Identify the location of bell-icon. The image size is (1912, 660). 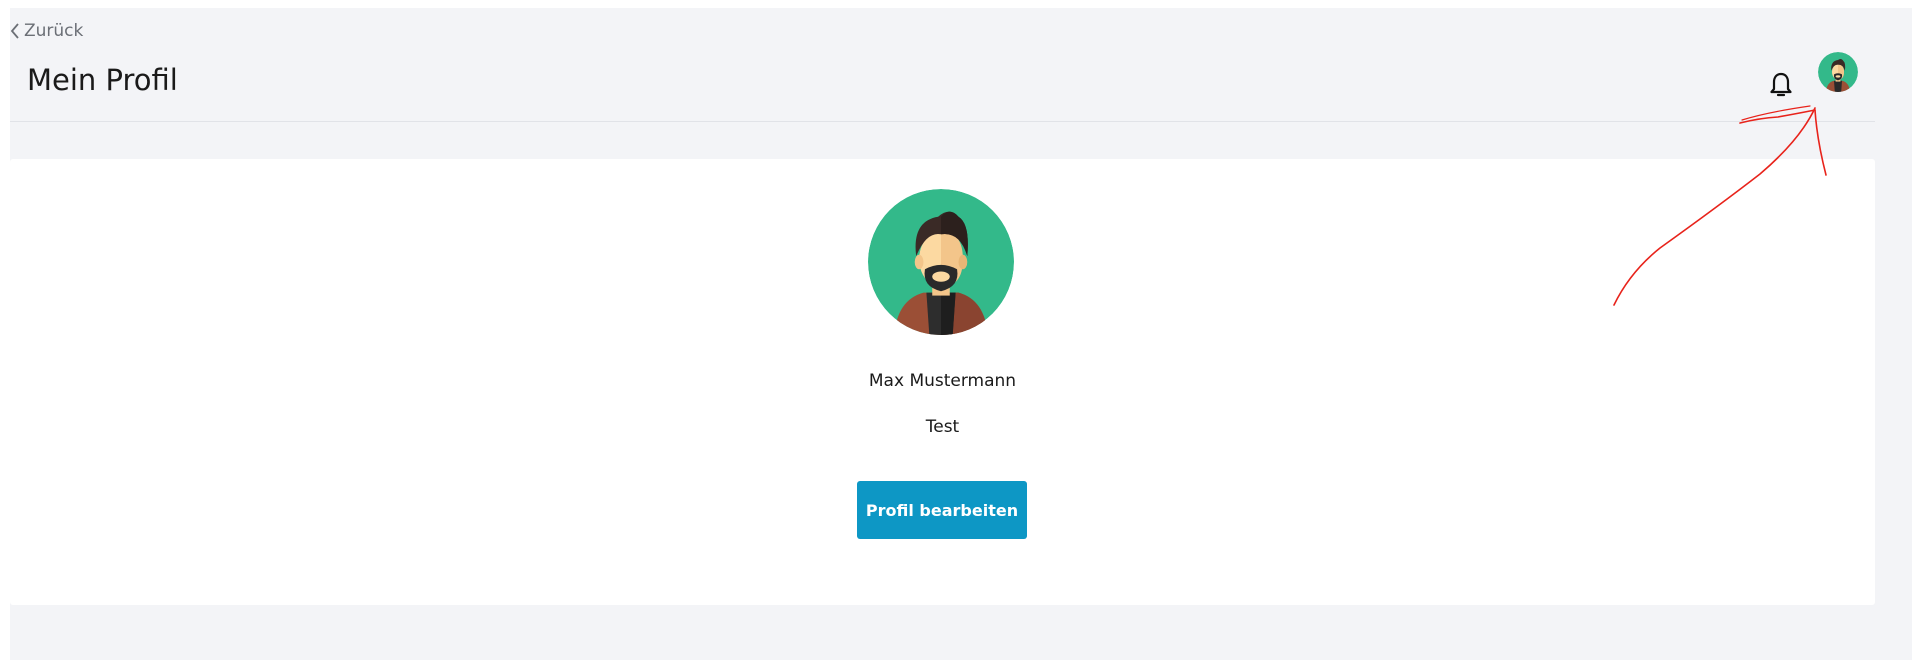
(1781, 84).